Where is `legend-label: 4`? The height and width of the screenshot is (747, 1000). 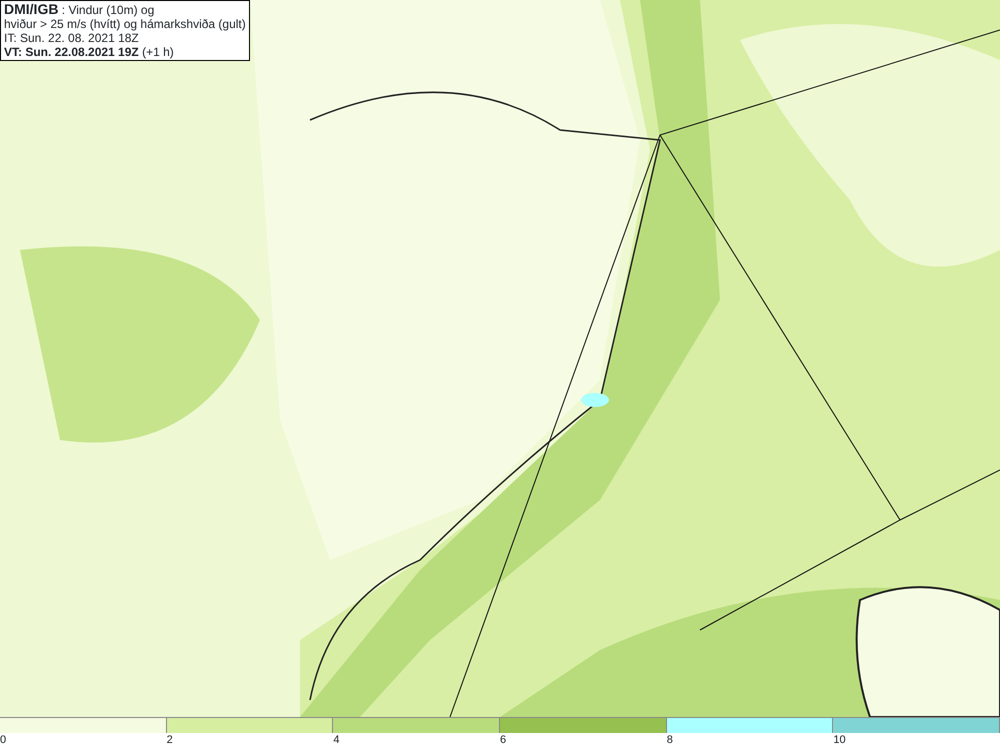
legend-label: 4 is located at coordinates (336, 740).